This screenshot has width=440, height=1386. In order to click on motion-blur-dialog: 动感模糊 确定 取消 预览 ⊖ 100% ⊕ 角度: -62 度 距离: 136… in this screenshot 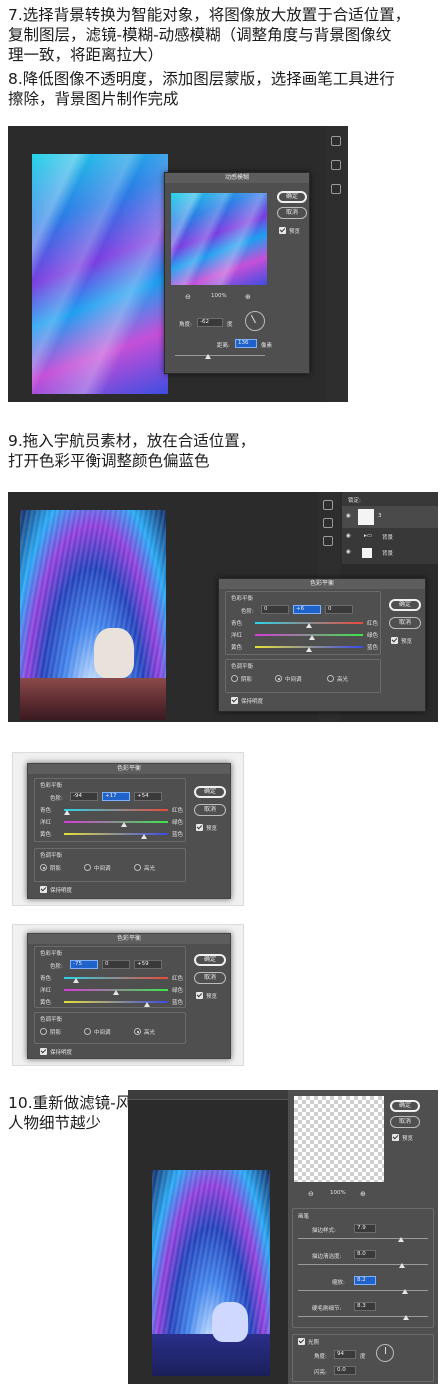, I will do `click(237, 273)`.